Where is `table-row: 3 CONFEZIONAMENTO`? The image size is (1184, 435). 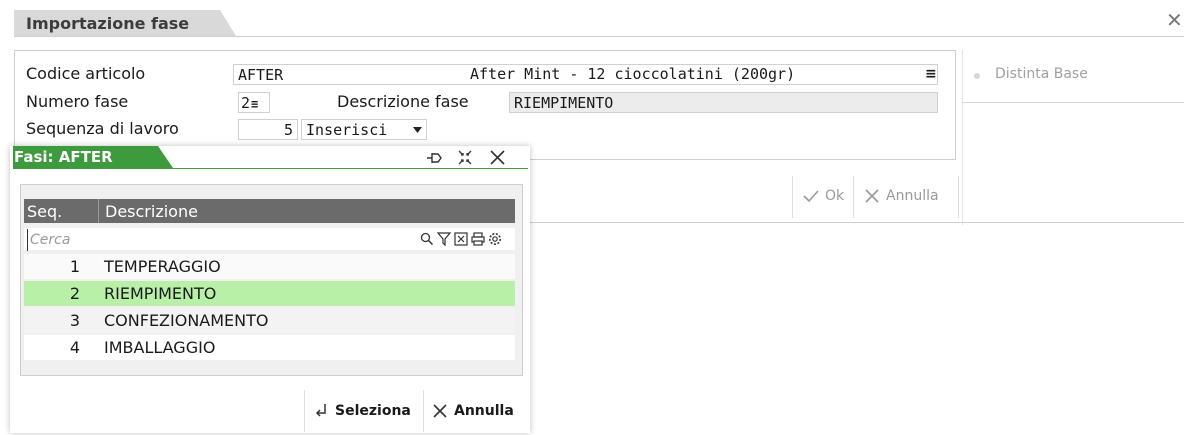
table-row: 3 CONFEZIONAMENTO is located at coordinates (269, 320).